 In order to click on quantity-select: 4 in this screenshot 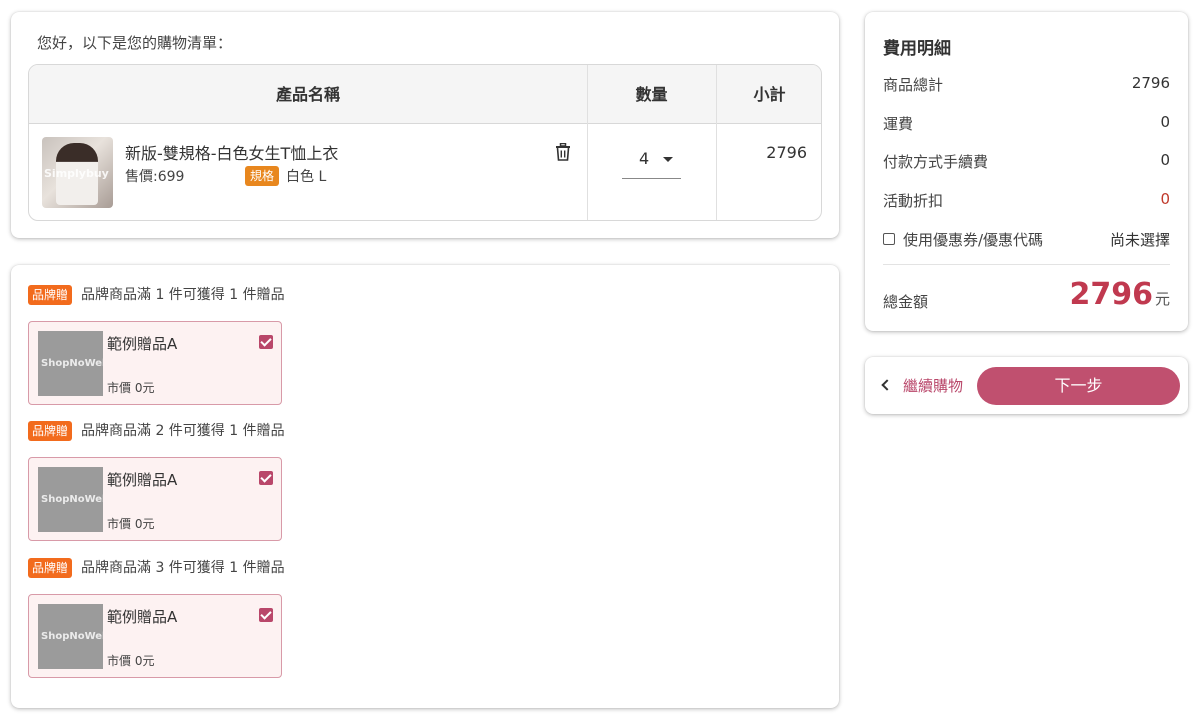, I will do `click(651, 163)`.